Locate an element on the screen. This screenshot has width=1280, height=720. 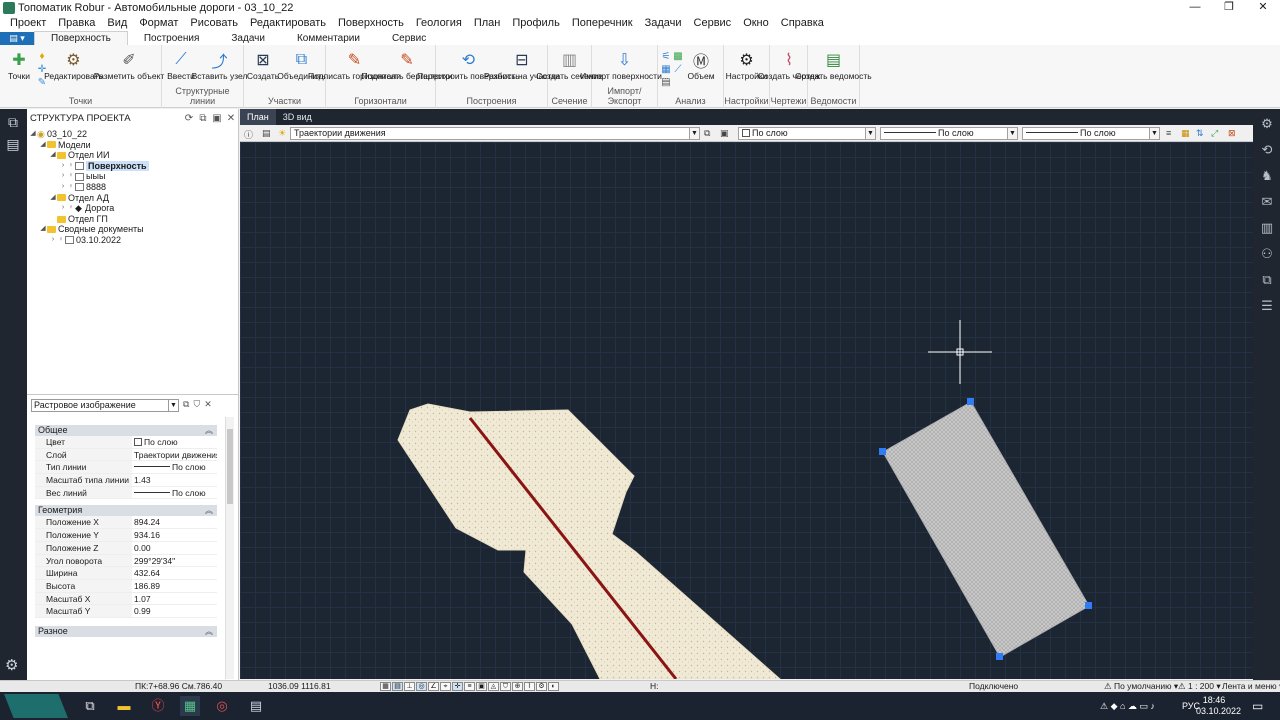
profile-analysis-icon: ⟋ is located at coordinates (678, 69).